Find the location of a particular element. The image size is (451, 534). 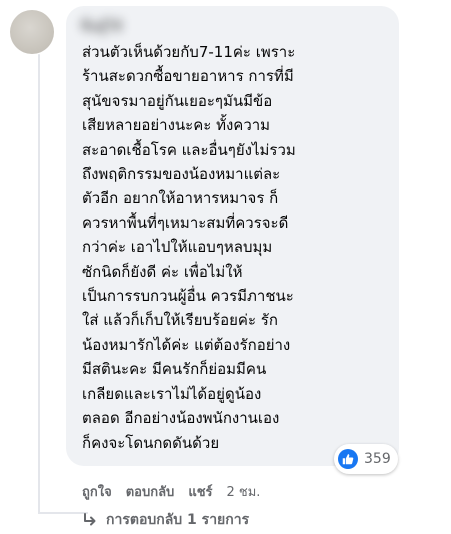

share-button: แชร์ is located at coordinates (200, 491).